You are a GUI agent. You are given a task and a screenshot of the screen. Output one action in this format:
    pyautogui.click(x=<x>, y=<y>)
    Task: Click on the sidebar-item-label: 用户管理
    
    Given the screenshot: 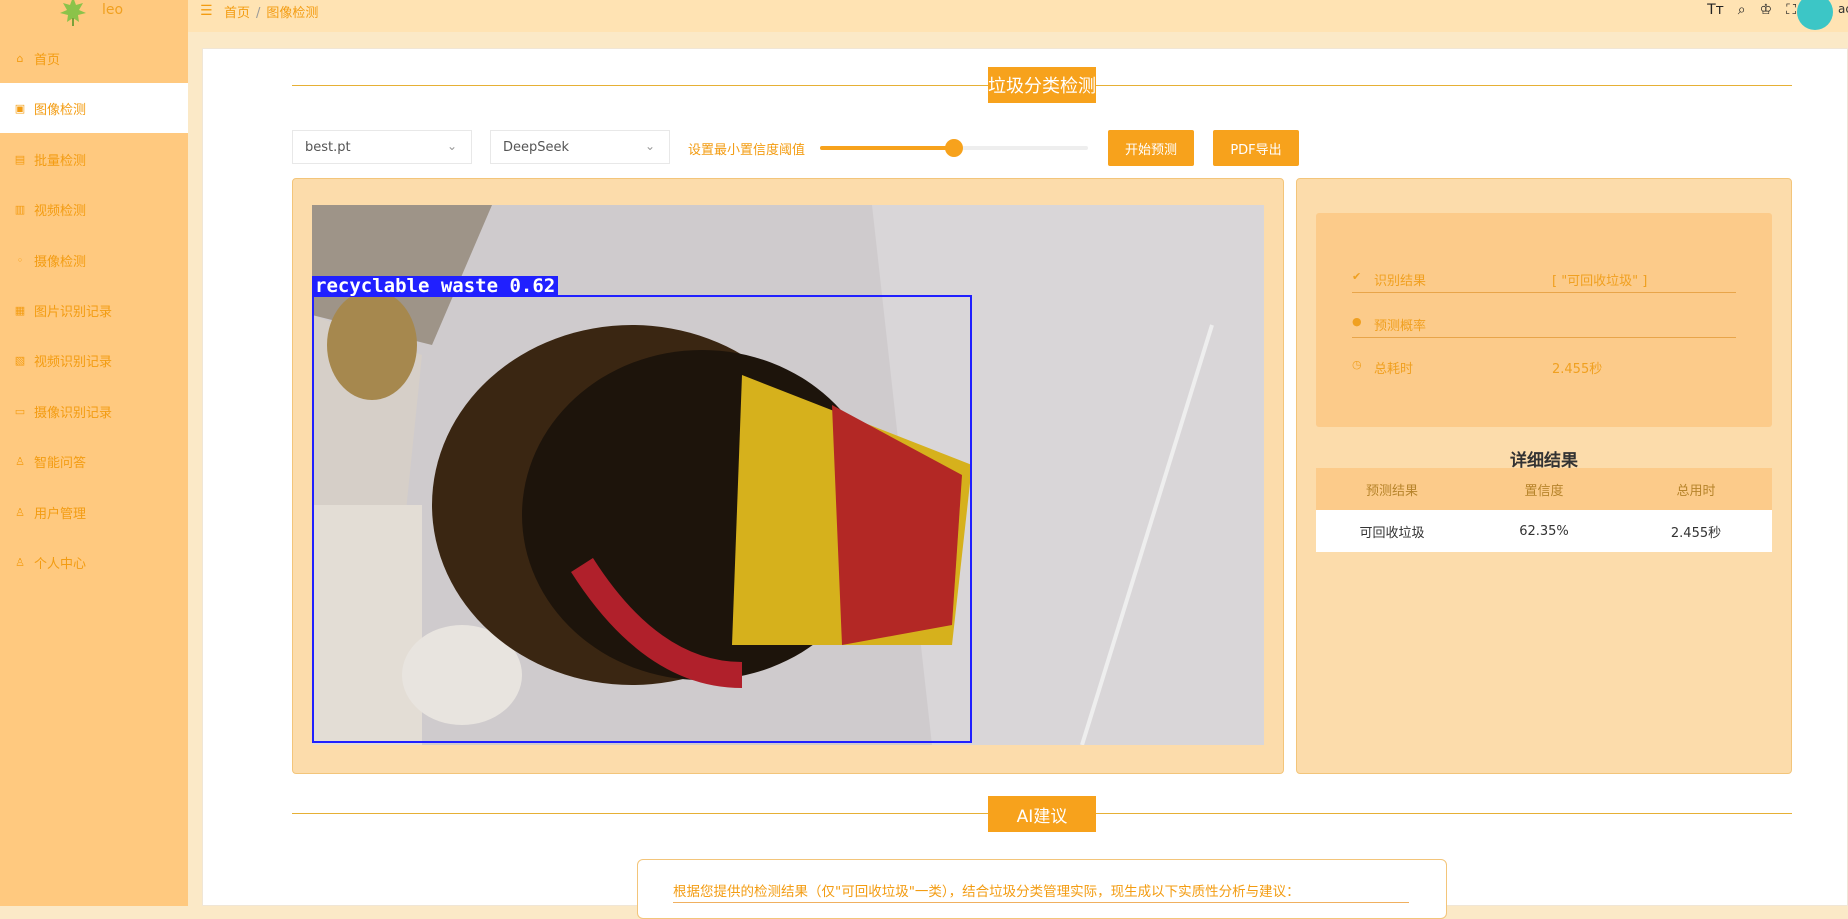 What is the action you would take?
    pyautogui.click(x=60, y=514)
    